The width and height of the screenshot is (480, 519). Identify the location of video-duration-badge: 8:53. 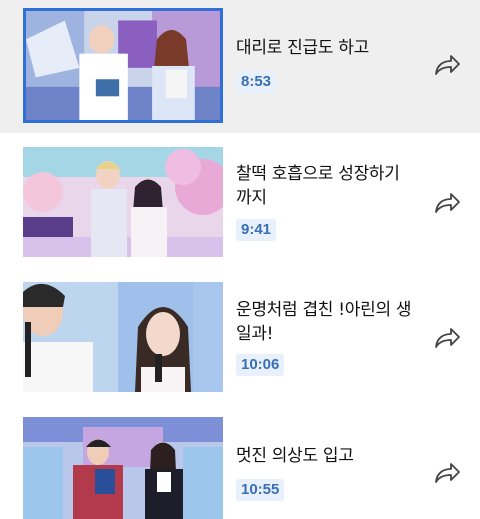
(256, 82).